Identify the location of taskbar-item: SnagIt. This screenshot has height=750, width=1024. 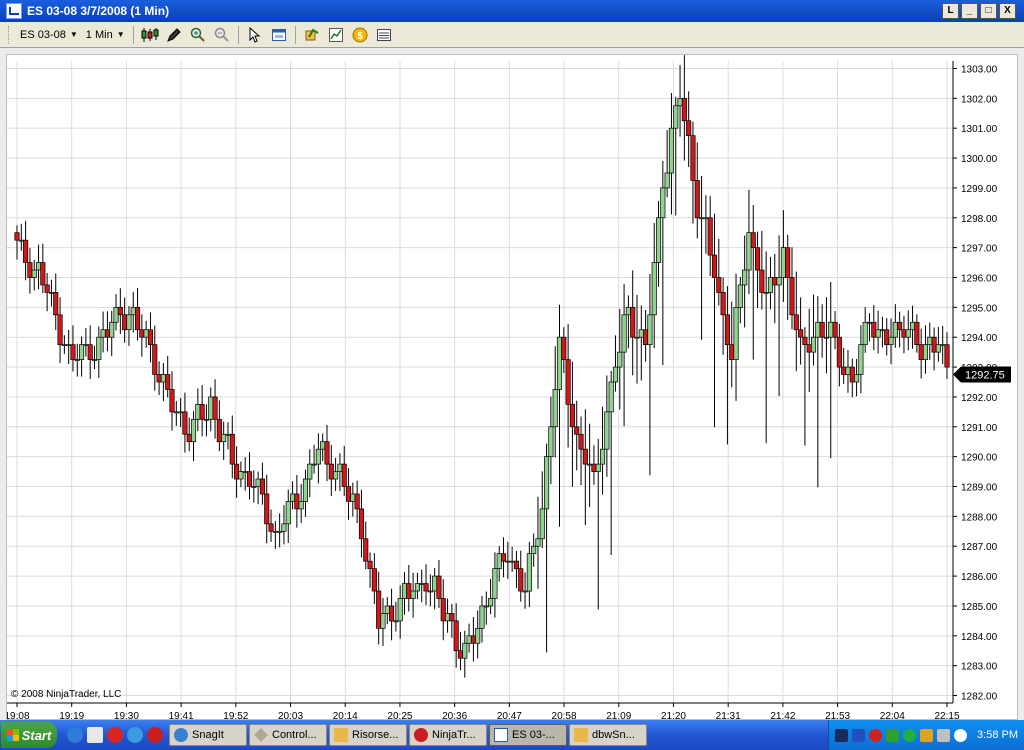
(208, 735).